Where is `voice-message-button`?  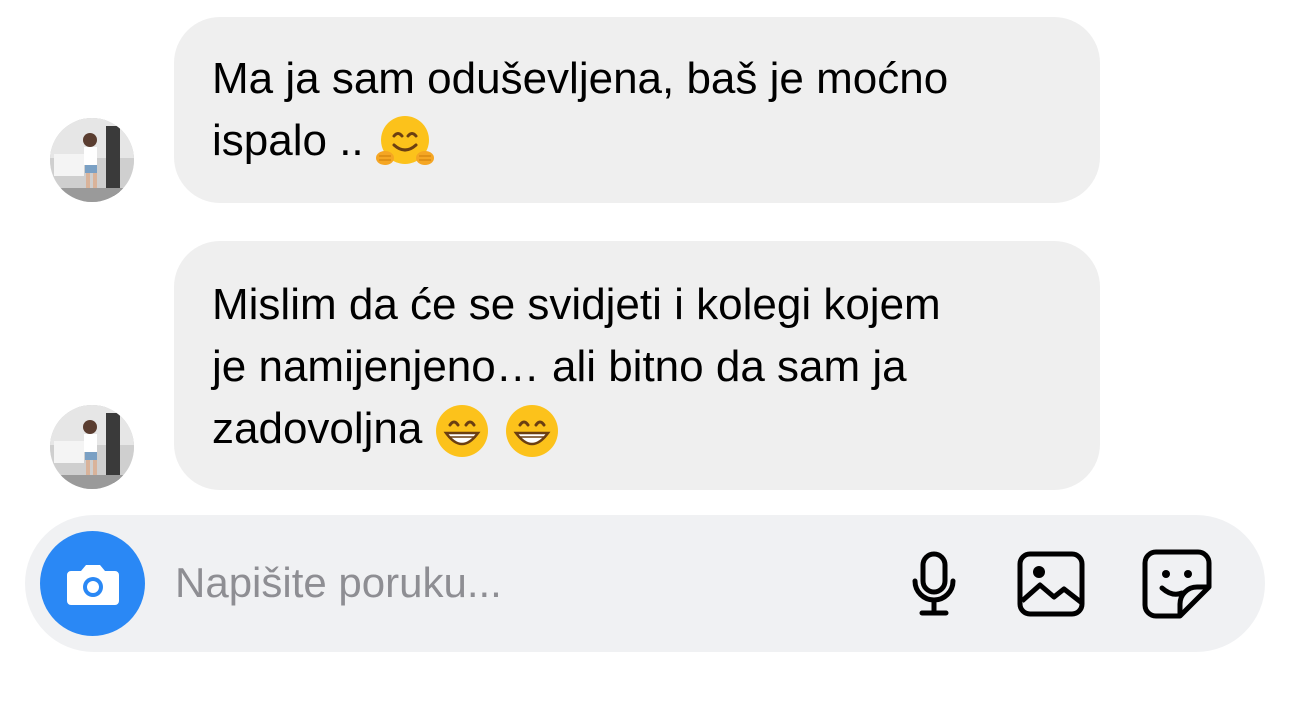 voice-message-button is located at coordinates (934, 584).